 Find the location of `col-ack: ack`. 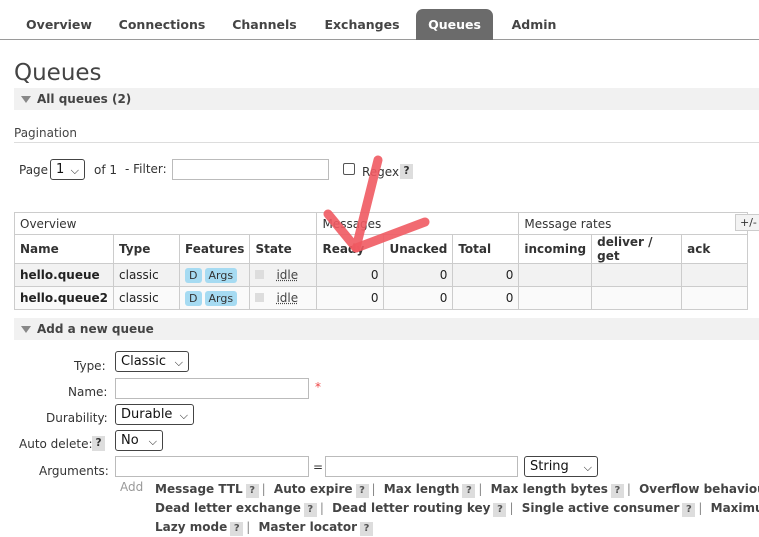

col-ack: ack is located at coordinates (715, 249).